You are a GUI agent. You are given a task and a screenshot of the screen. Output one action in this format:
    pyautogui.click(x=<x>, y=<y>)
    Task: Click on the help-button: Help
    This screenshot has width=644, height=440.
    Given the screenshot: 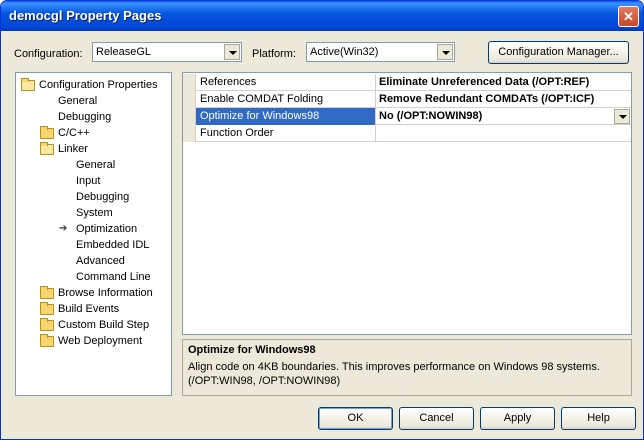 What is the action you would take?
    pyautogui.click(x=598, y=418)
    